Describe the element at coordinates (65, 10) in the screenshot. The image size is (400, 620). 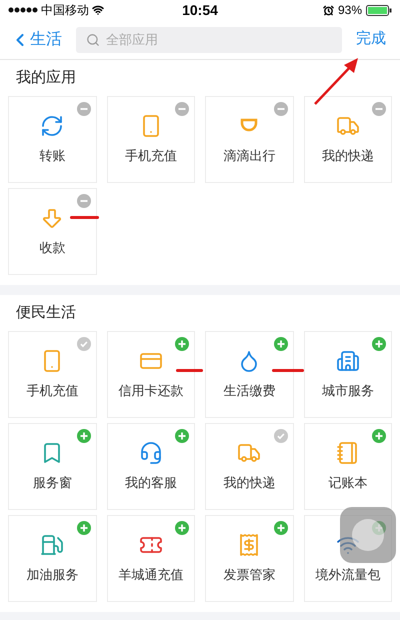
I see `carrier-name: 中国移动` at that location.